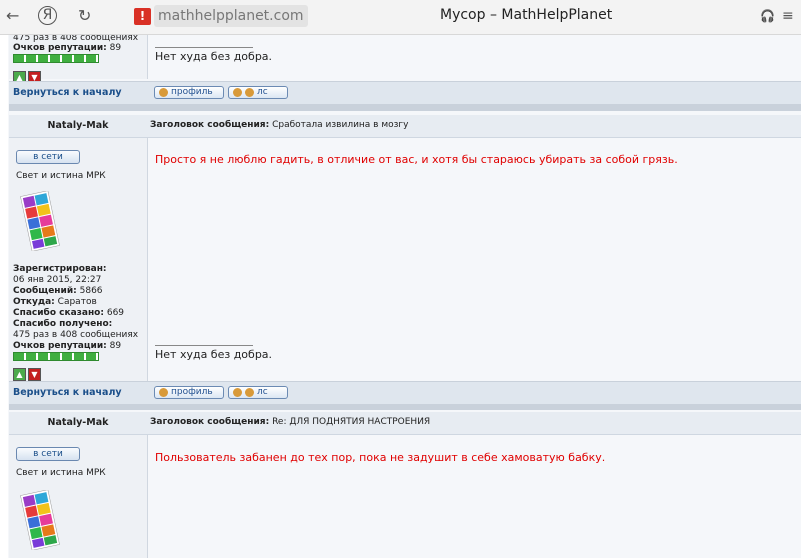 This screenshot has height=558, width=801. I want to click on url-text: mathhelpplanet.com, so click(231, 16).